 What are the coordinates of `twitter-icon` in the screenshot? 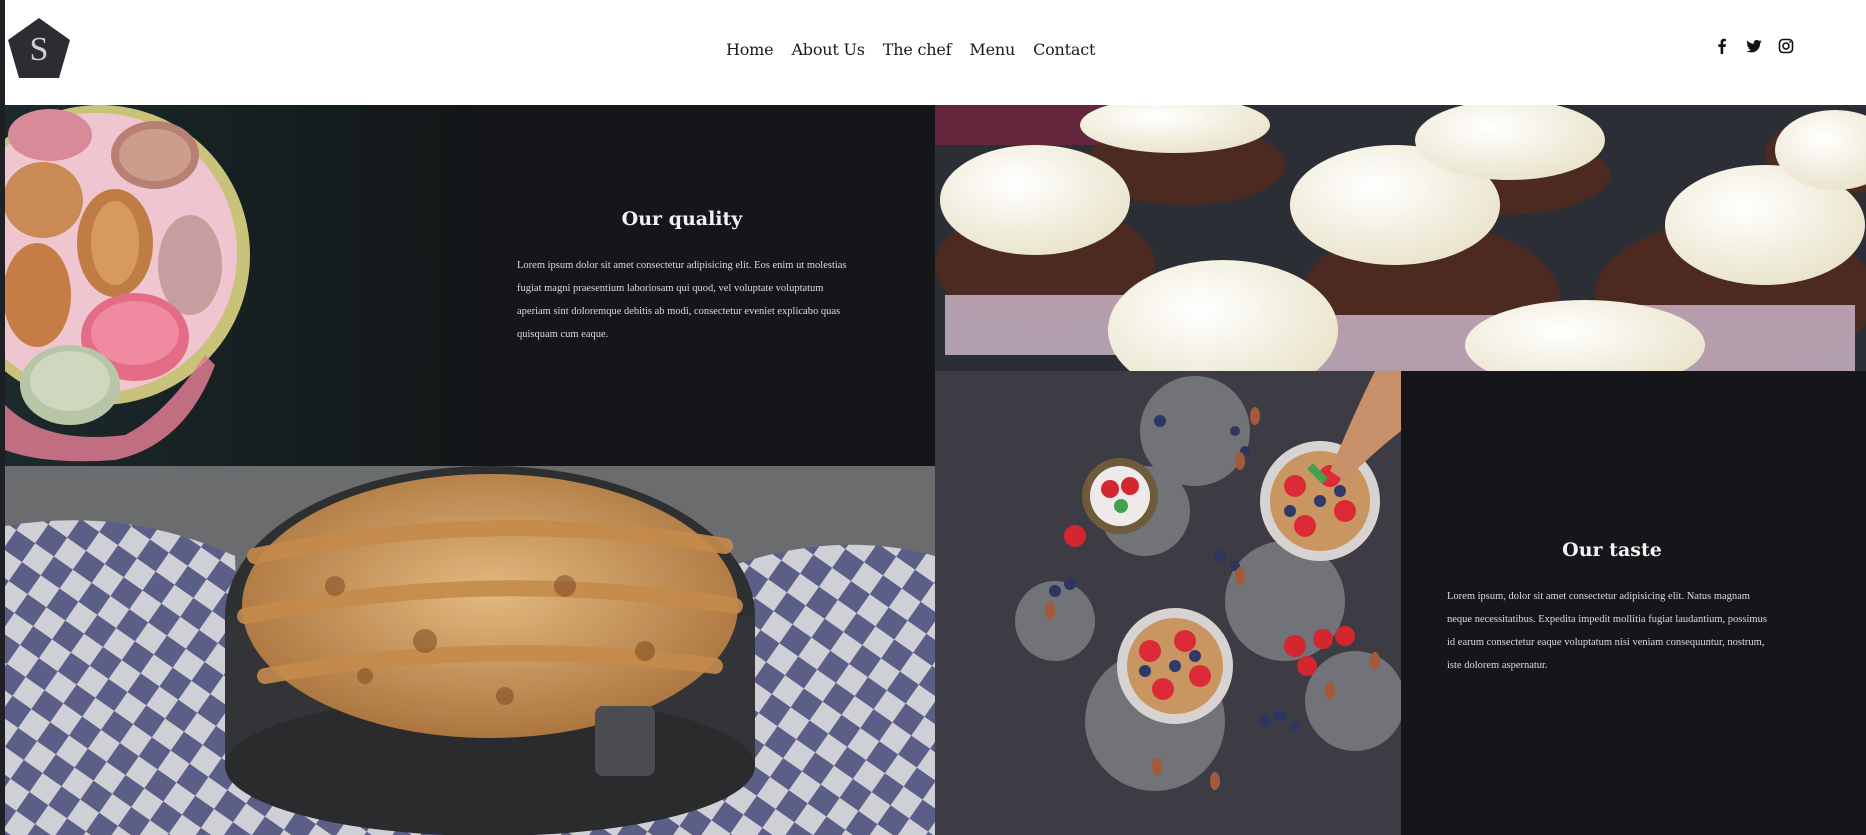 It's located at (1754, 46).